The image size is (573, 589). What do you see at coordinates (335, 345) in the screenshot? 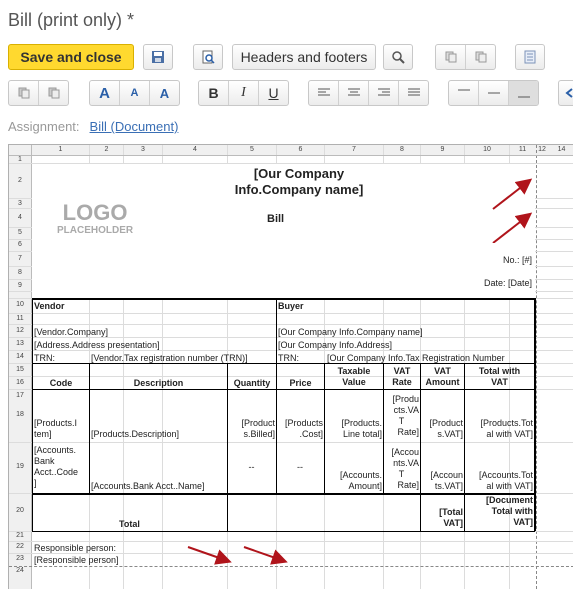
I see `buyer-address: [Our Company Info.Address]` at bounding box center [335, 345].